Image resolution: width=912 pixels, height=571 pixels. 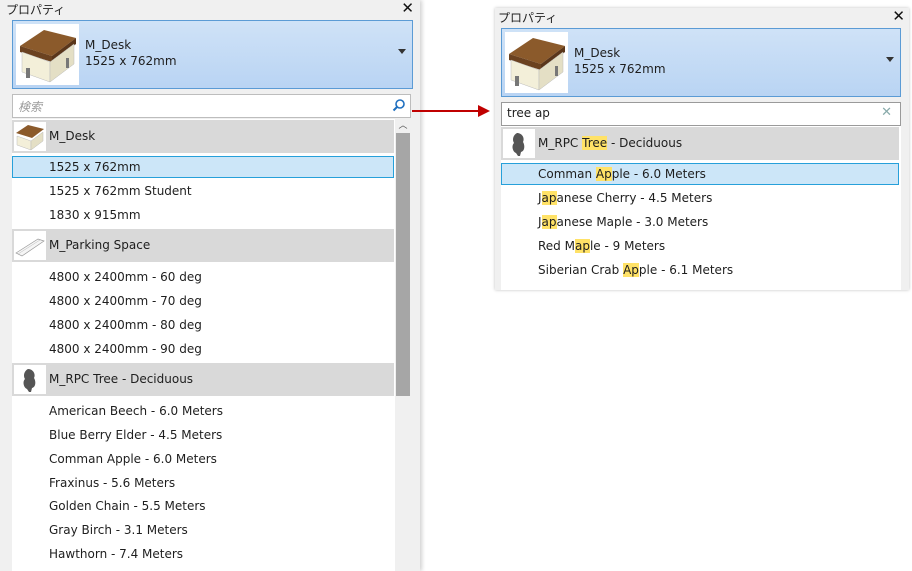 What do you see at coordinates (528, 113) in the screenshot?
I see `search-input: tree ap` at bounding box center [528, 113].